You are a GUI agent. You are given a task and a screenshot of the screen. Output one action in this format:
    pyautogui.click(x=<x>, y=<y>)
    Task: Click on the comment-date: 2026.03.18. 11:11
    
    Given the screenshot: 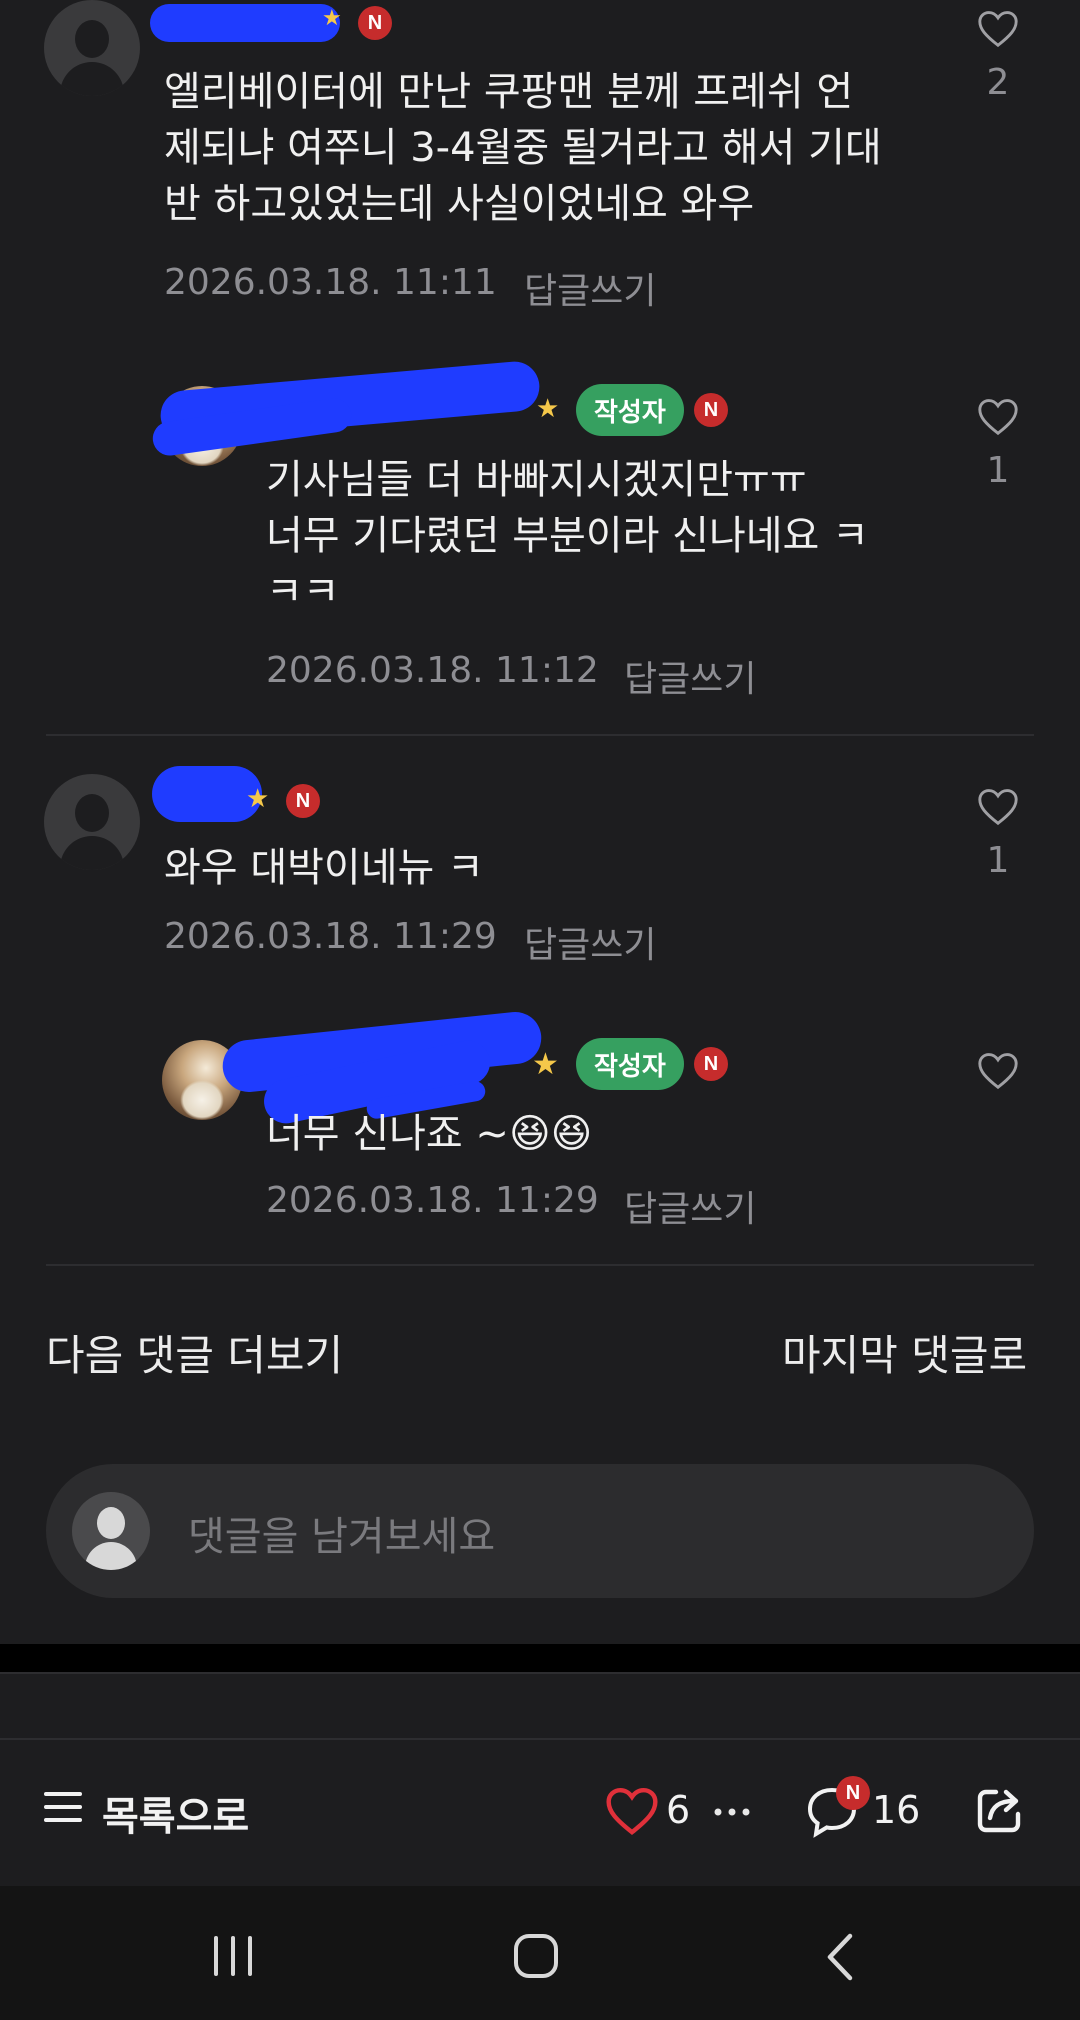 What is the action you would take?
    pyautogui.click(x=330, y=282)
    